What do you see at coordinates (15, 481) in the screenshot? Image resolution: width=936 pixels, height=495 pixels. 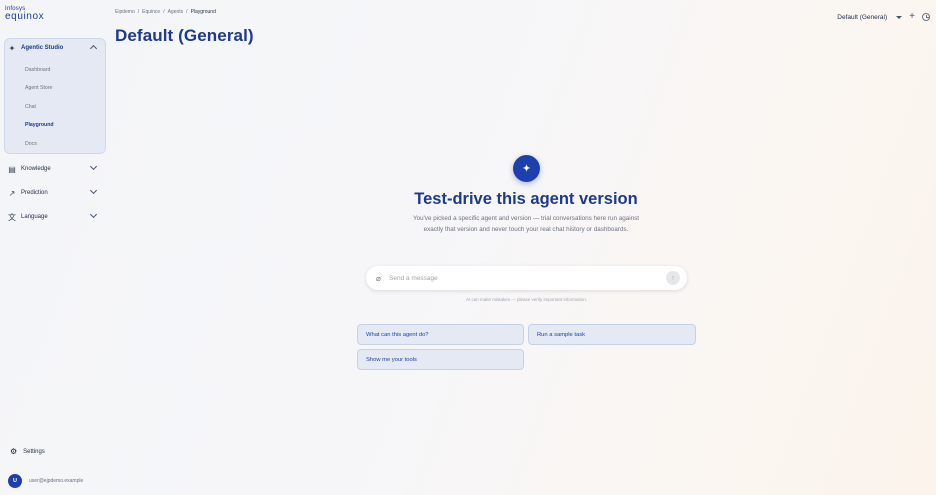 I see `avatar: U` at bounding box center [15, 481].